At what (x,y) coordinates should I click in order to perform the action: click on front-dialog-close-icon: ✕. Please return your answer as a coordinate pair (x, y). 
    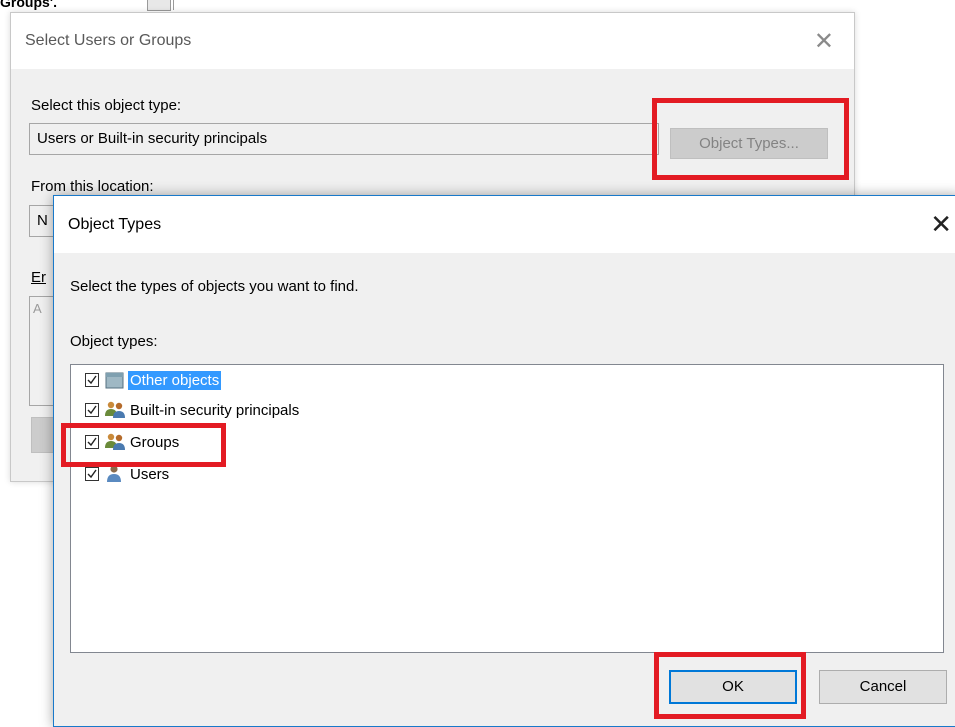
    Looking at the image, I should click on (941, 224).